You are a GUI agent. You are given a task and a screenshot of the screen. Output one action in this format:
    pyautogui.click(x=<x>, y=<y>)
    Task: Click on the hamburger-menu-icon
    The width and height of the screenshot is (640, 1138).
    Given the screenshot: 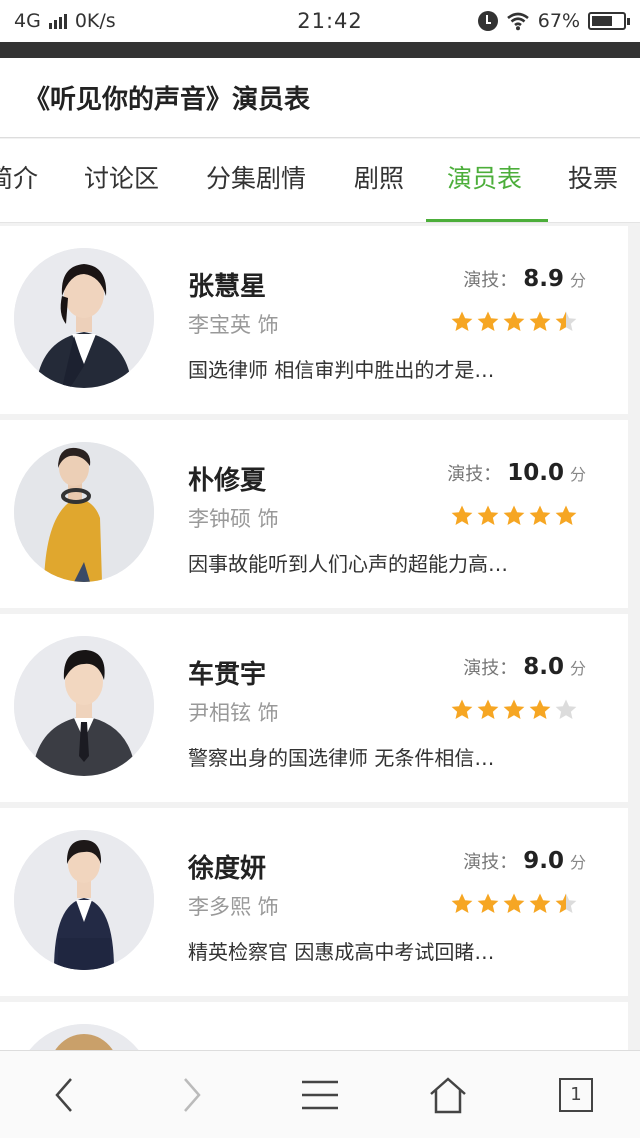 What is the action you would take?
    pyautogui.click(x=320, y=1094)
    